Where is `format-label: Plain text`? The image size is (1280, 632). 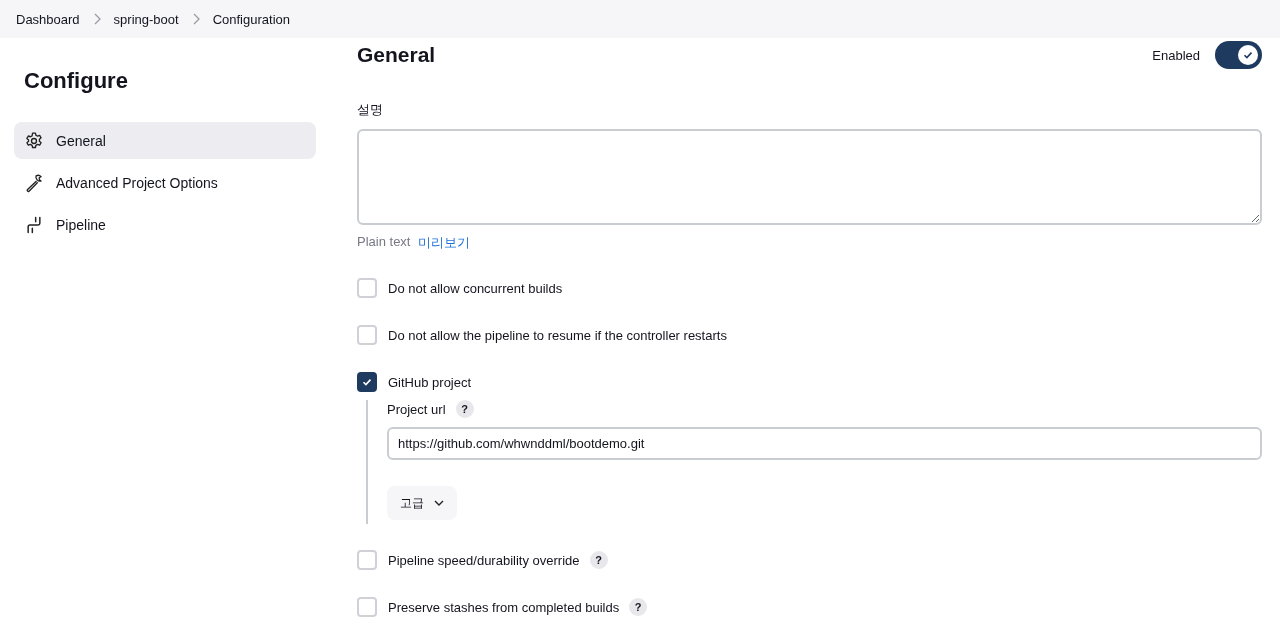
format-label: Plain text is located at coordinates (384, 242).